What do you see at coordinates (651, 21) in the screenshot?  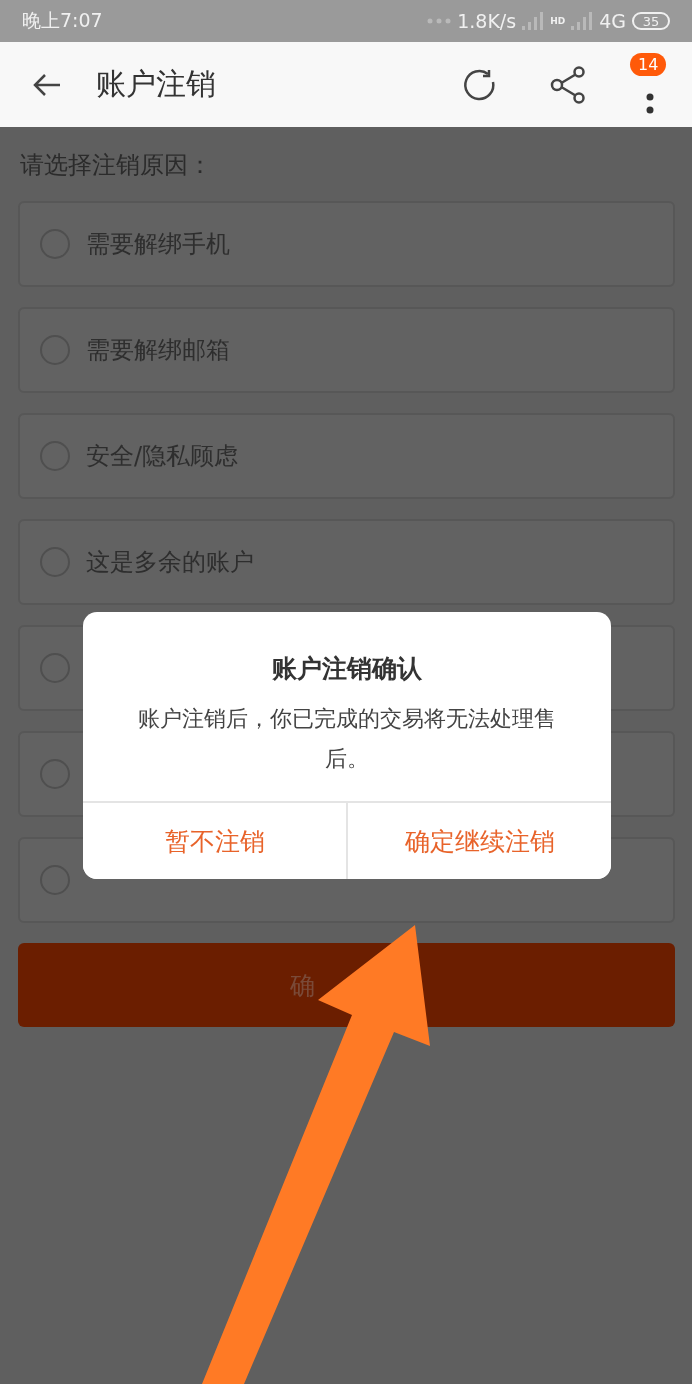 I see `battery-indicator: 35` at bounding box center [651, 21].